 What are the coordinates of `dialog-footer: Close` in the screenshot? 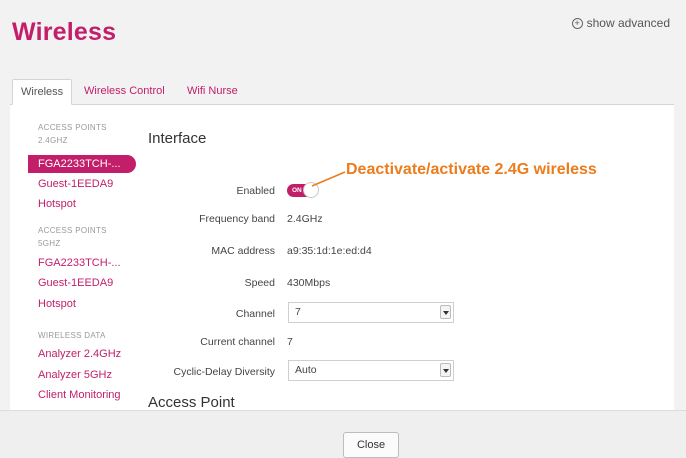 It's located at (343, 434).